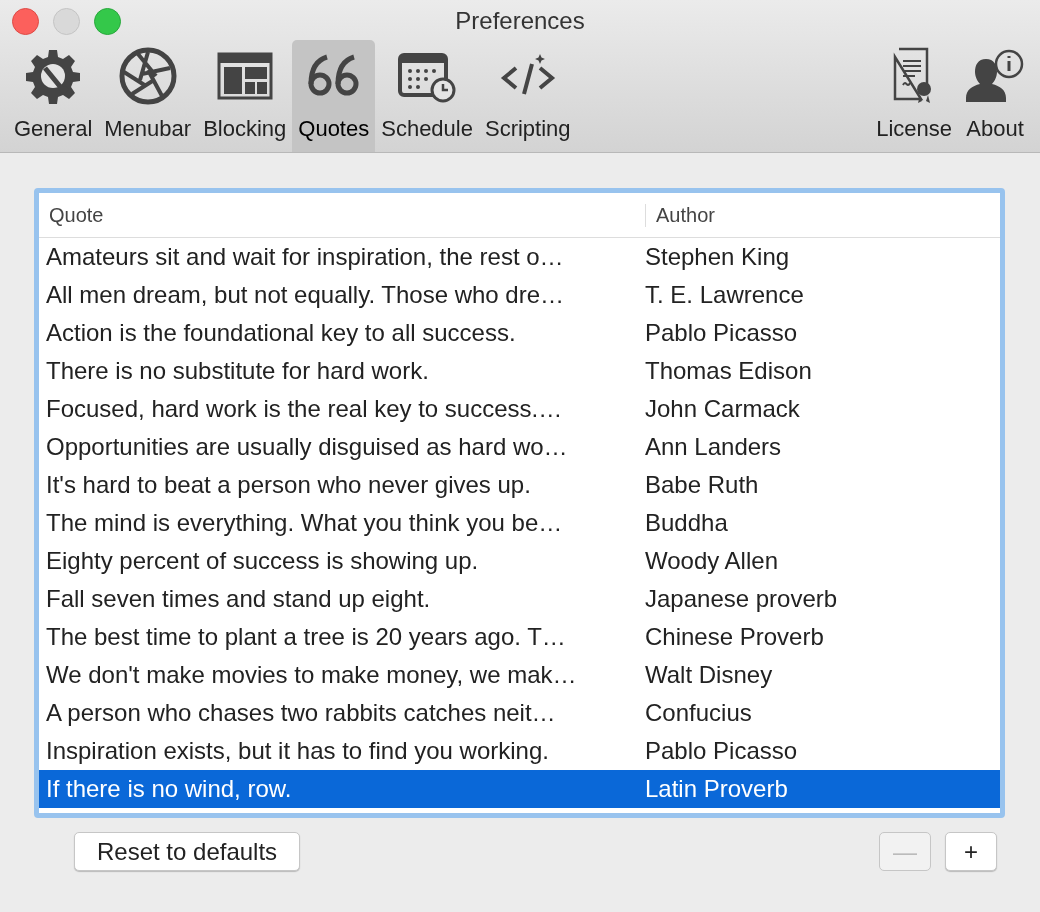 This screenshot has height=912, width=1040. Describe the element at coordinates (519, 789) in the screenshot. I see `table-row: If there is no wind, row. Latin Proverb` at that location.